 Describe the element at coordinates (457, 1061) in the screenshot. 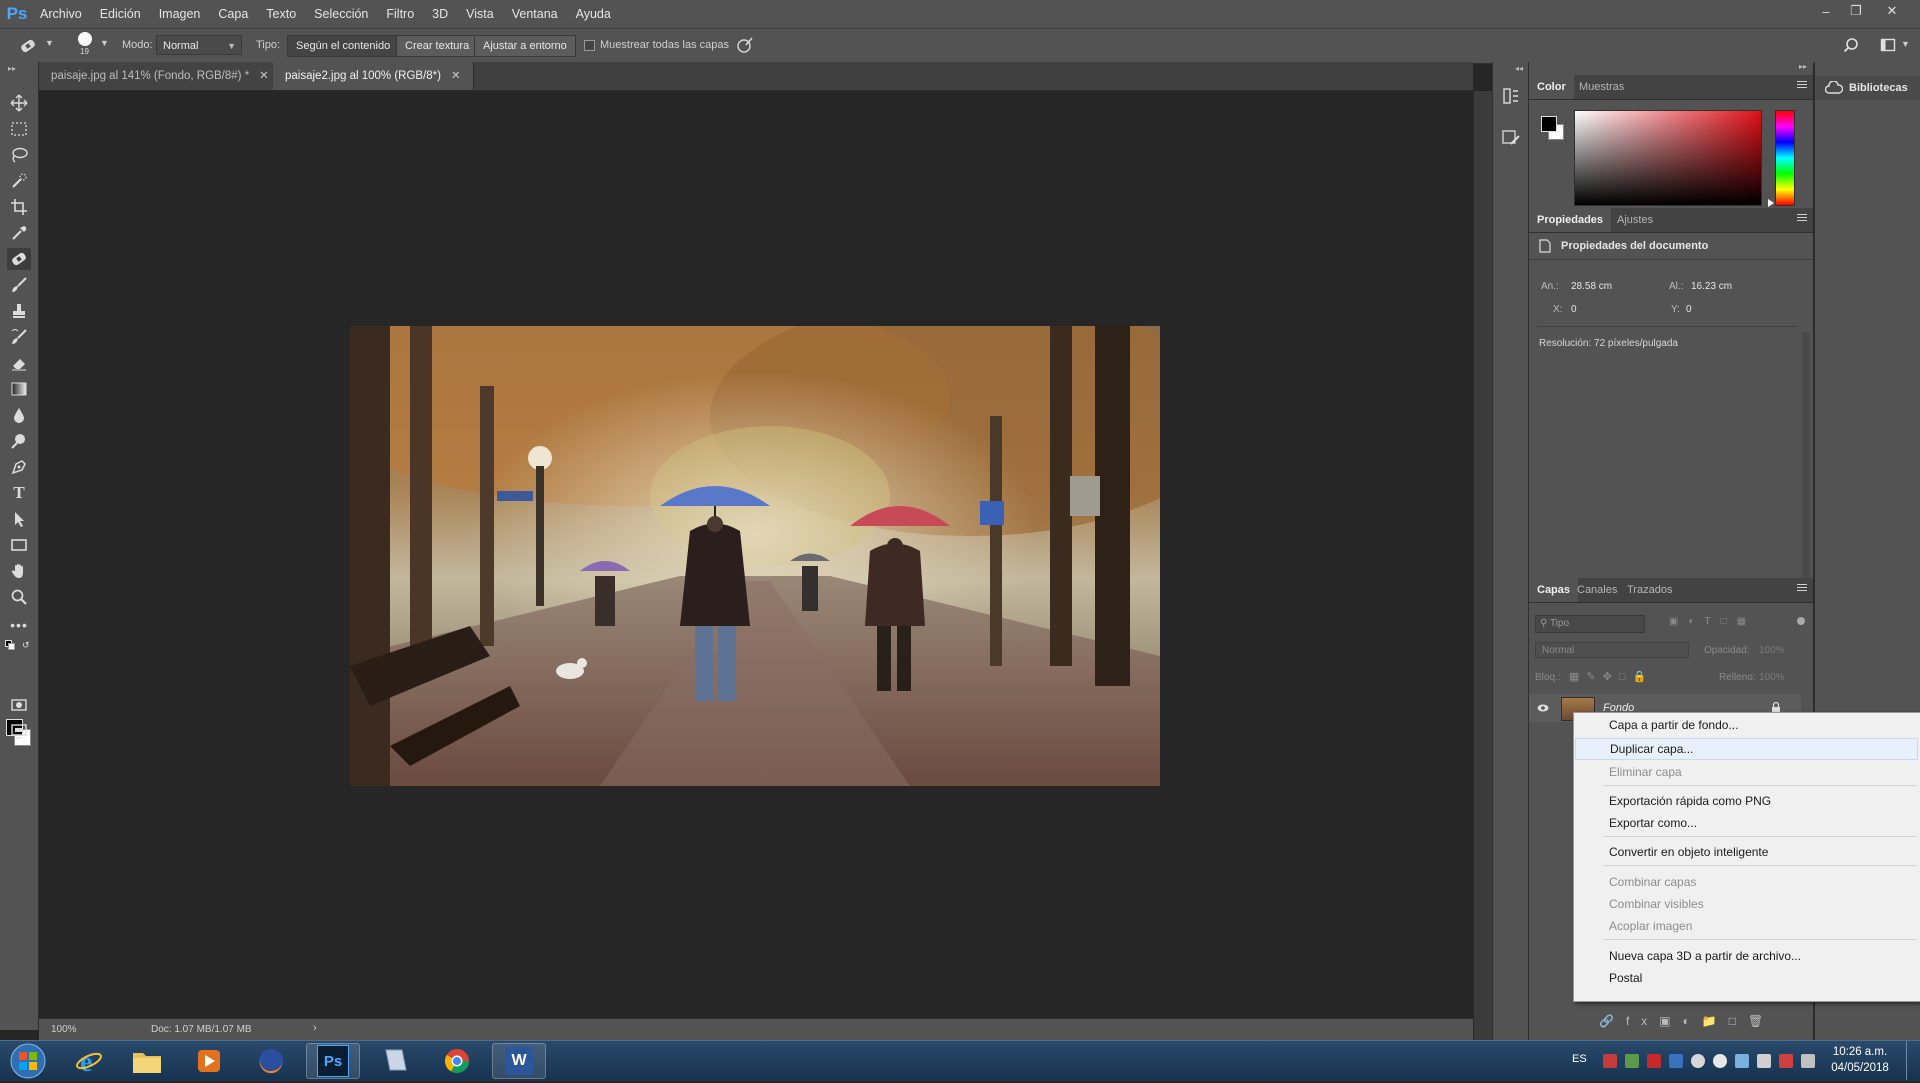

I see `chrome-icon` at that location.